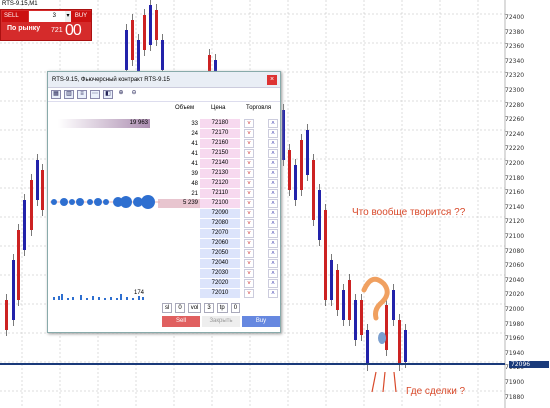 The width and height of the screenshot is (550, 408). What do you see at coordinates (220, 223) in the screenshot?
I see `row-price: 72080` at bounding box center [220, 223].